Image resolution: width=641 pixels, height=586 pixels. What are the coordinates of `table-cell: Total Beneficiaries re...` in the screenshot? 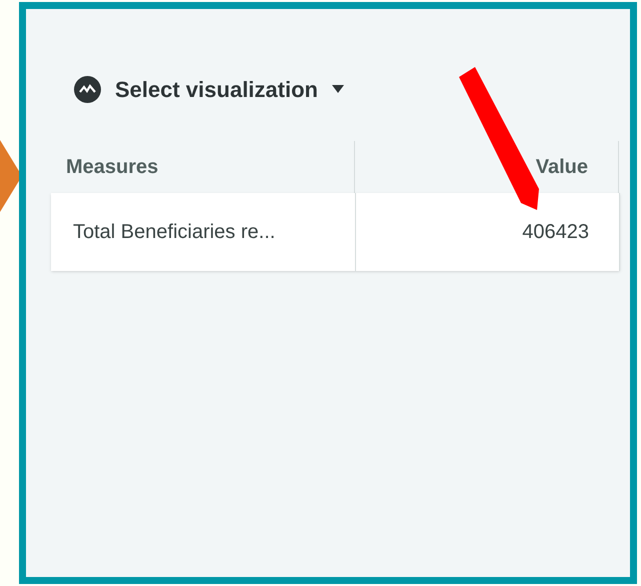 It's located at (203, 232).